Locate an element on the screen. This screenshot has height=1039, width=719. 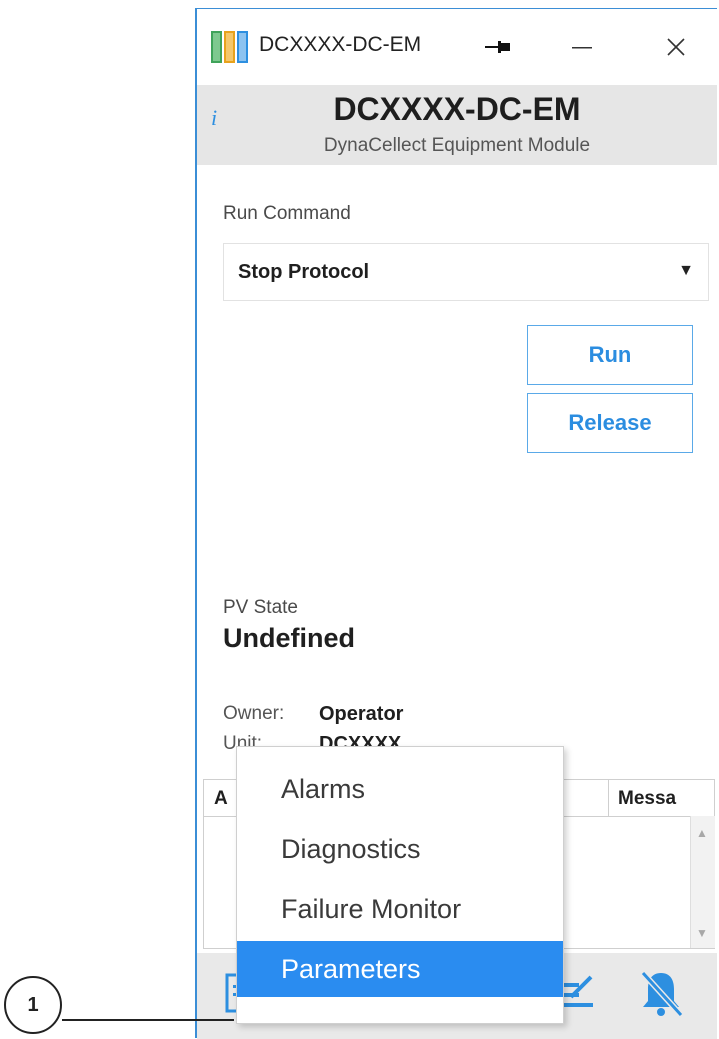
owner-label: Owner: is located at coordinates (254, 713).